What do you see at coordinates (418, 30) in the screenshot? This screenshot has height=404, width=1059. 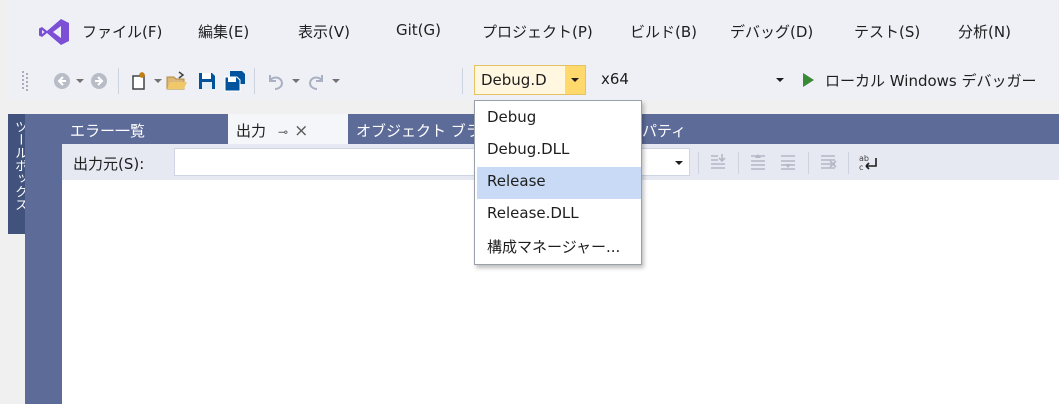 I see `menu-git: Git(G)` at bounding box center [418, 30].